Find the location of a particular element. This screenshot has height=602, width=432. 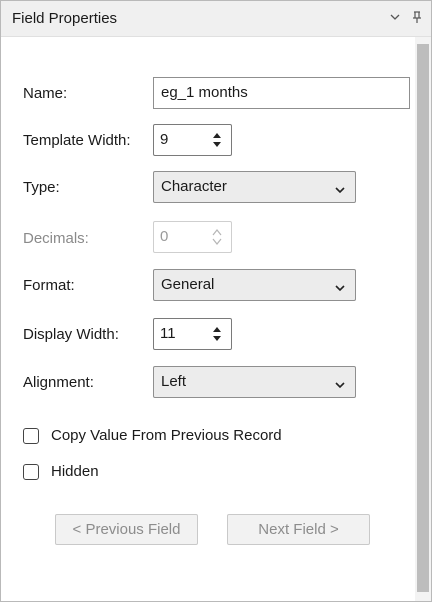

display-width-label: Display Width: is located at coordinates (71, 334).